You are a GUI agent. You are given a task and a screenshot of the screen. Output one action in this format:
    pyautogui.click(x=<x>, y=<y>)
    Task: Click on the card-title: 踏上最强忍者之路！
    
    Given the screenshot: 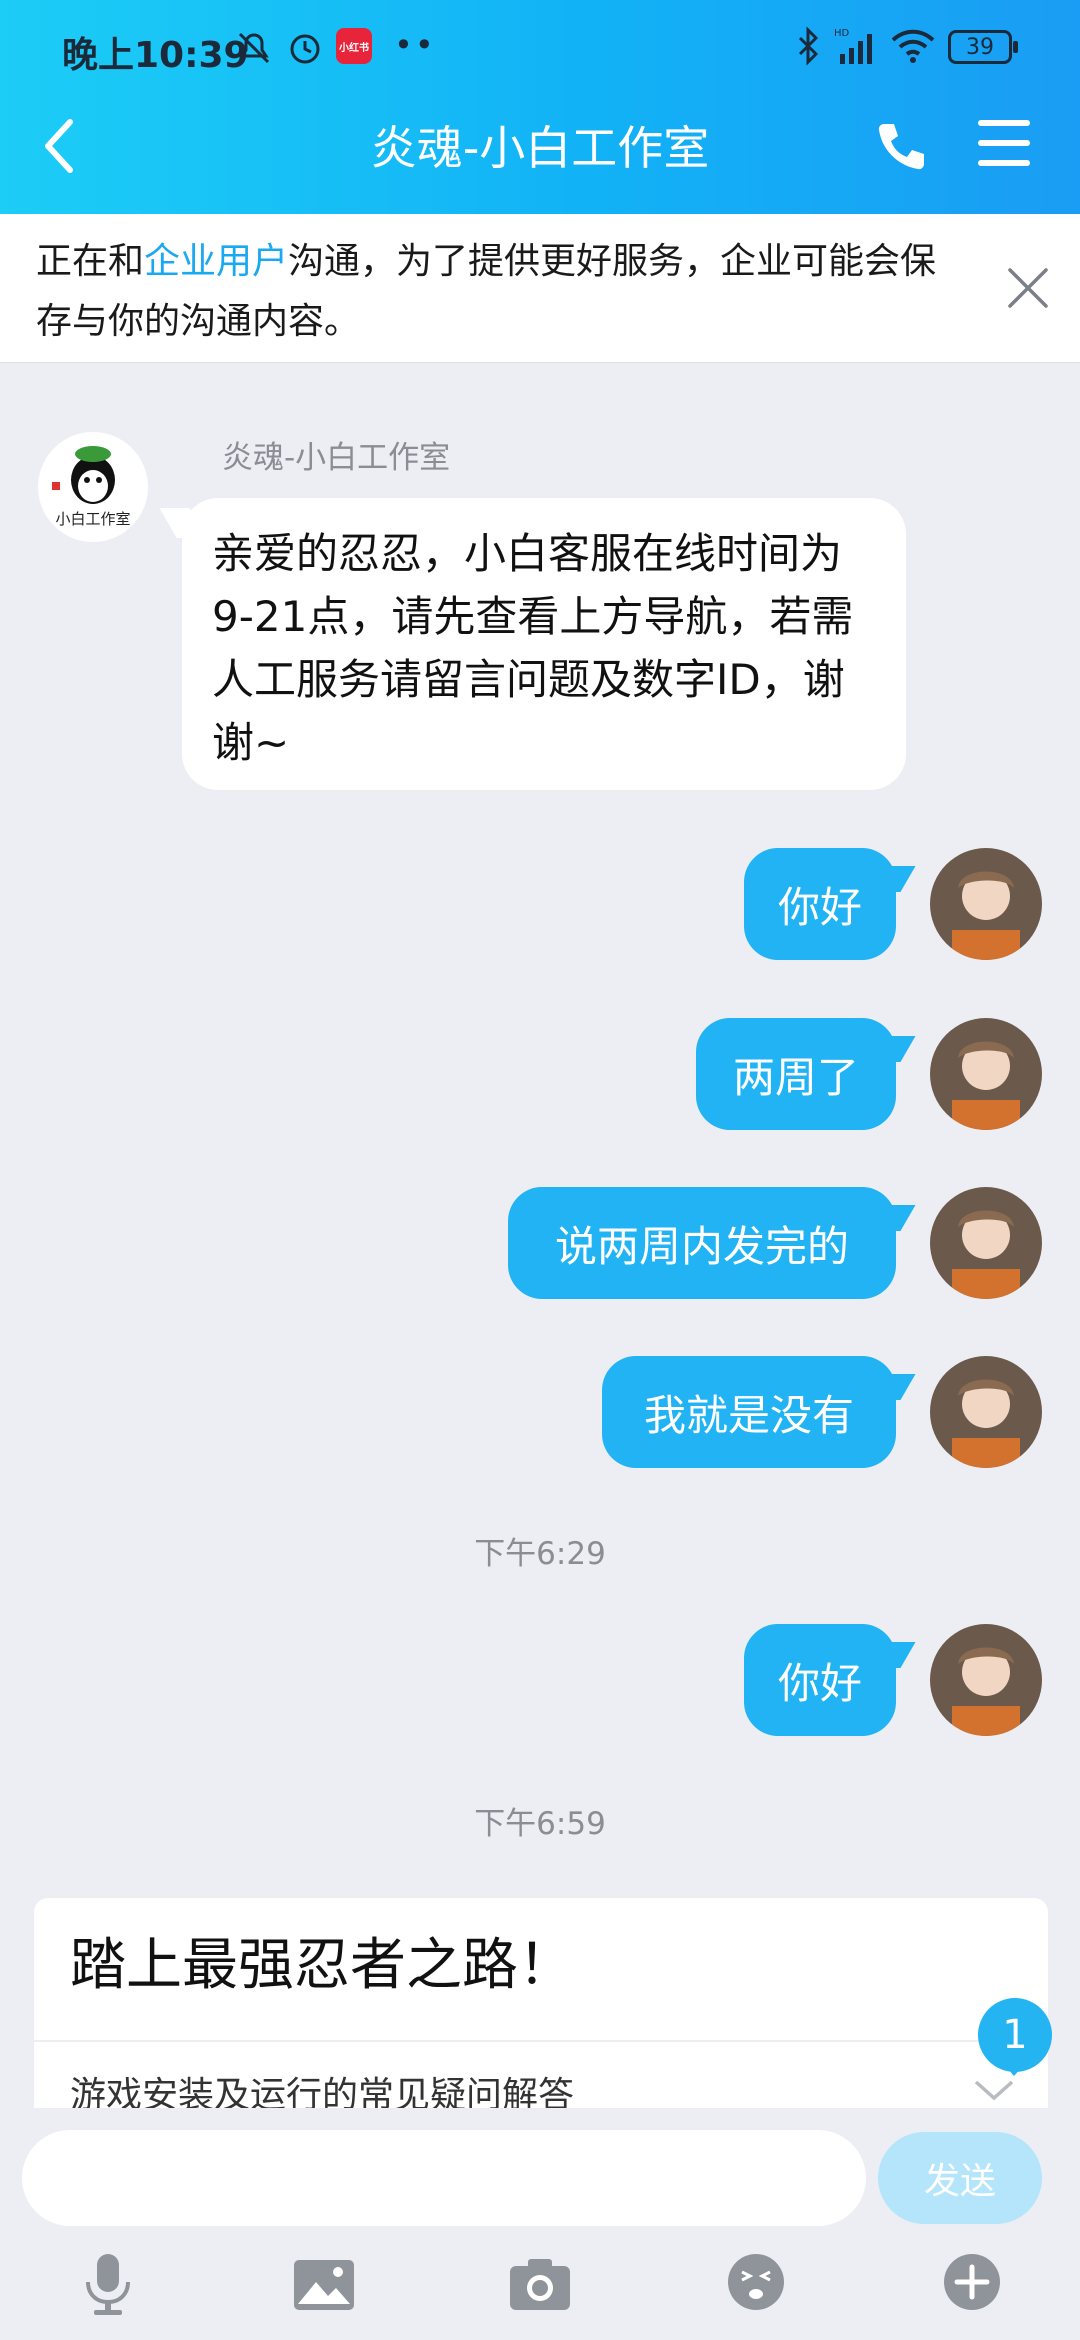 What is the action you would take?
    pyautogui.click(x=322, y=1965)
    